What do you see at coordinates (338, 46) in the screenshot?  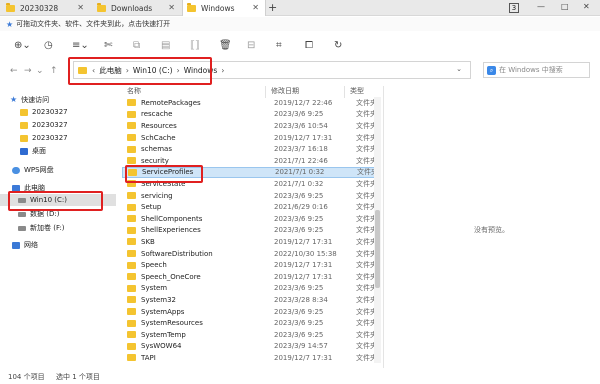 I see `refresh-icon: ↻` at bounding box center [338, 46].